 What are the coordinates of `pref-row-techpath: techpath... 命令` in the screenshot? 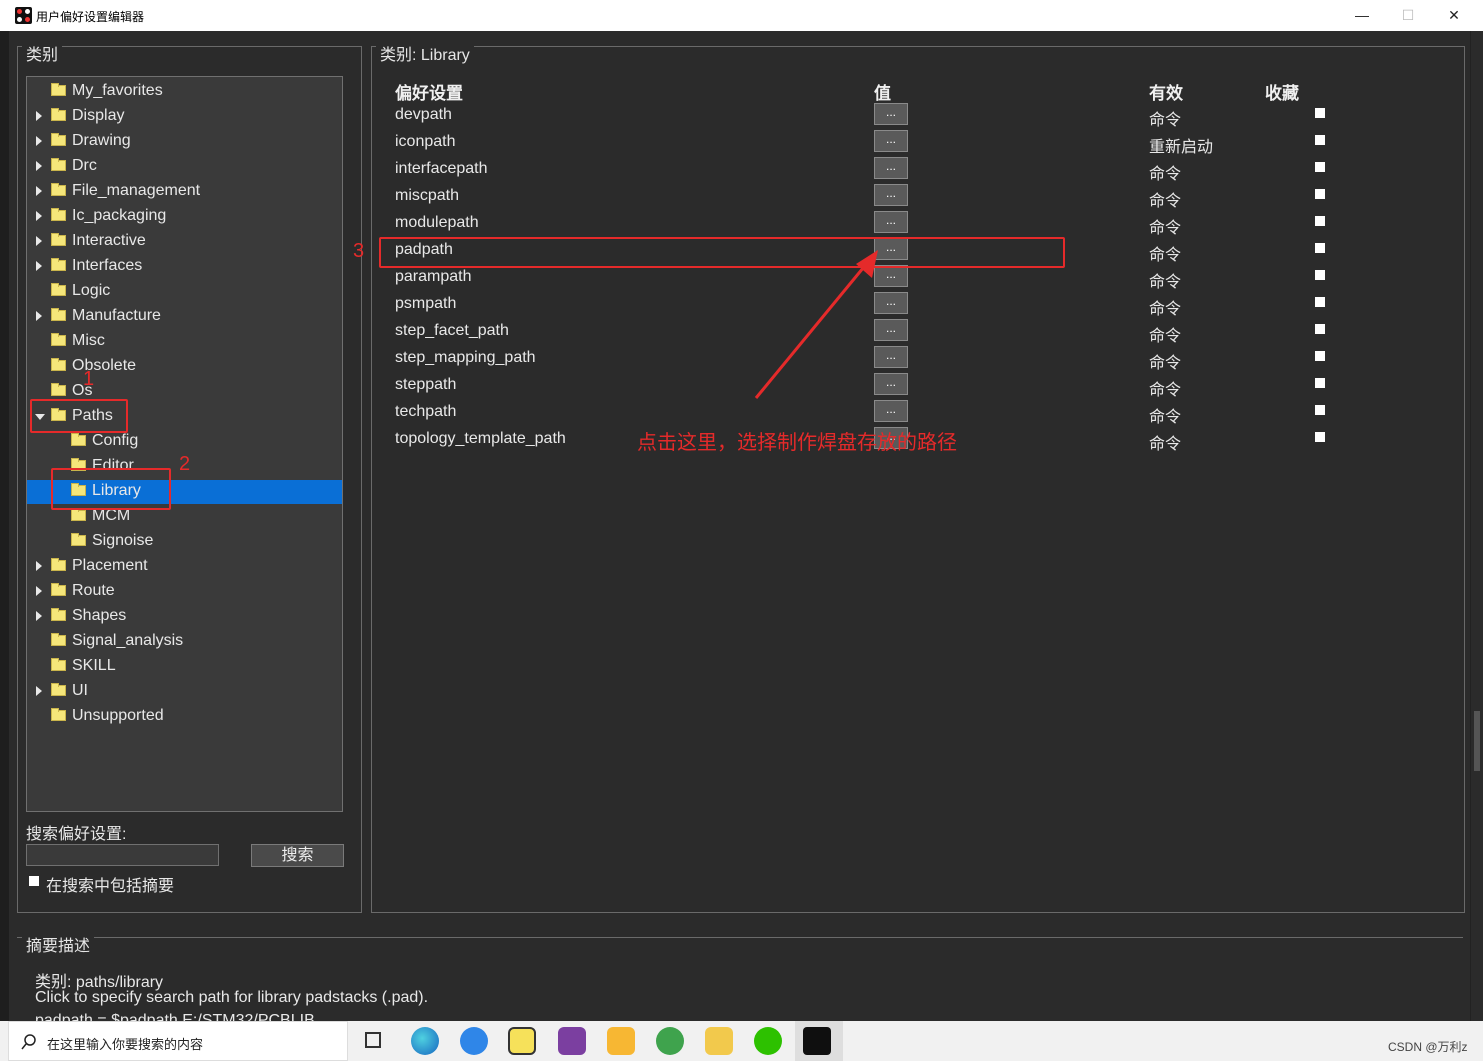 It's located at (730, 412).